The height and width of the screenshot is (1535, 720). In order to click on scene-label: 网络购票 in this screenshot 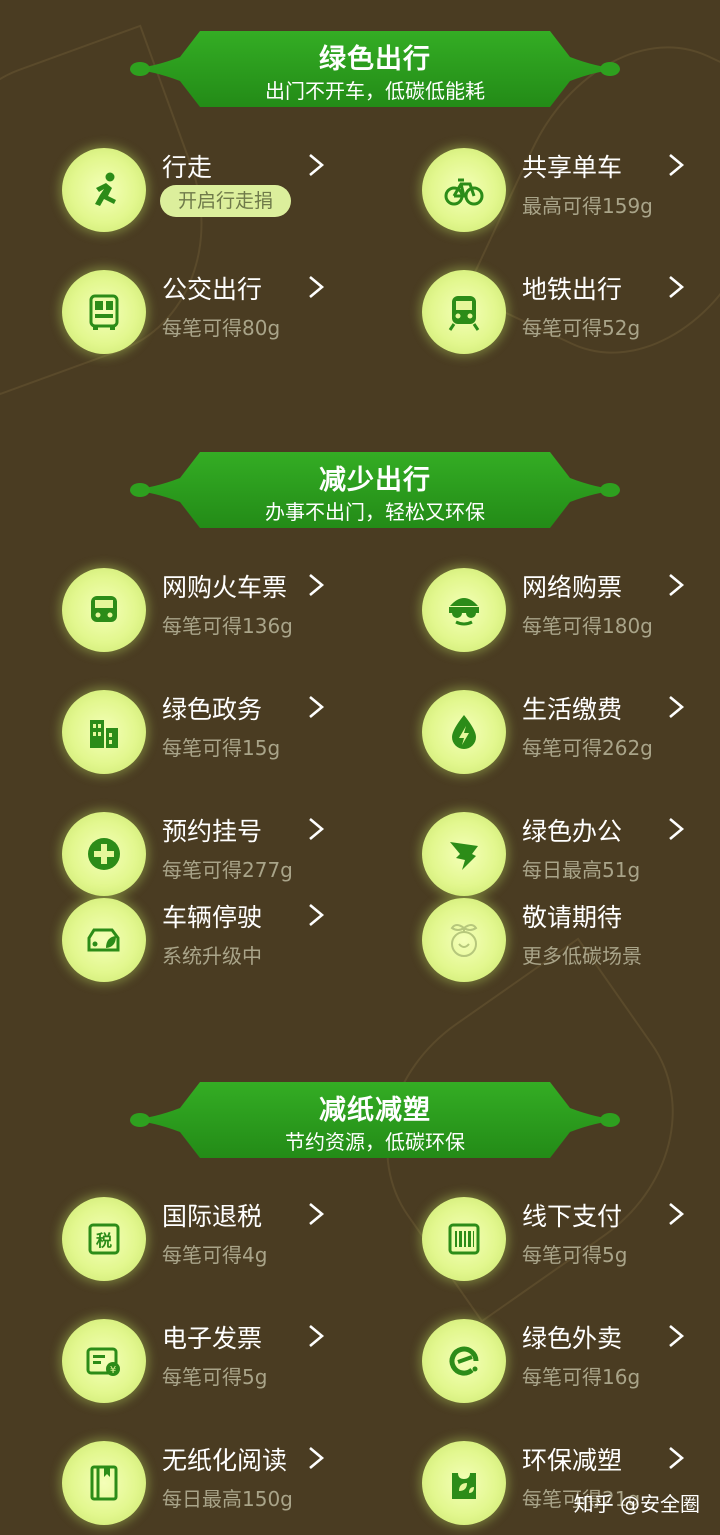, I will do `click(572, 587)`.